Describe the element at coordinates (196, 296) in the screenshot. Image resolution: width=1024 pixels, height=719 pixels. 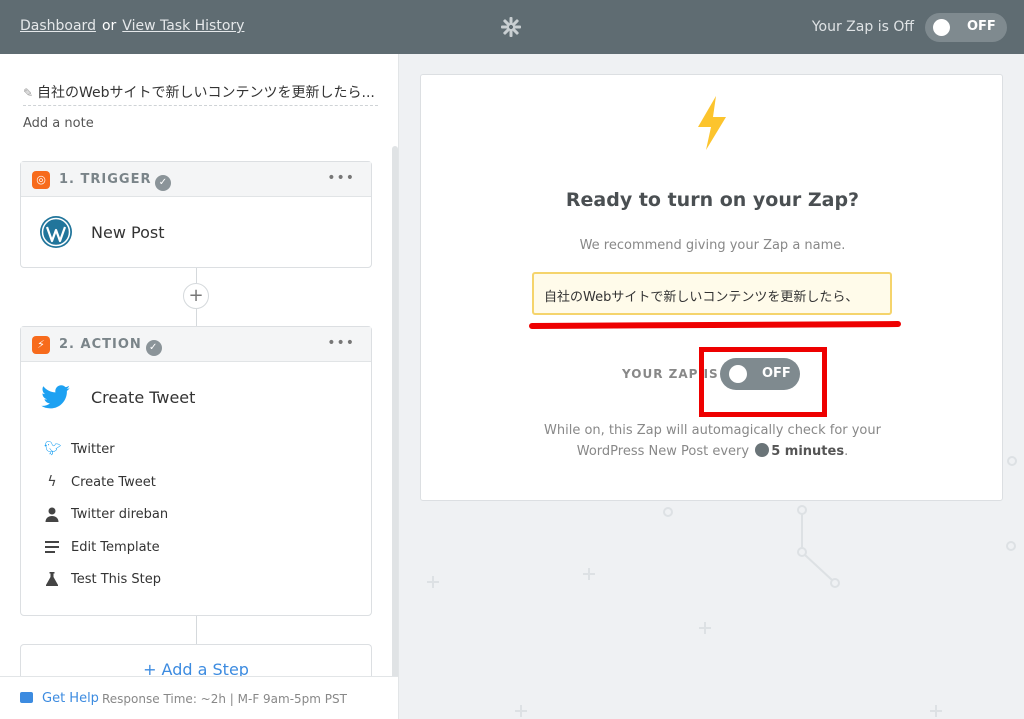
I see `add-step-between-button: +` at that location.